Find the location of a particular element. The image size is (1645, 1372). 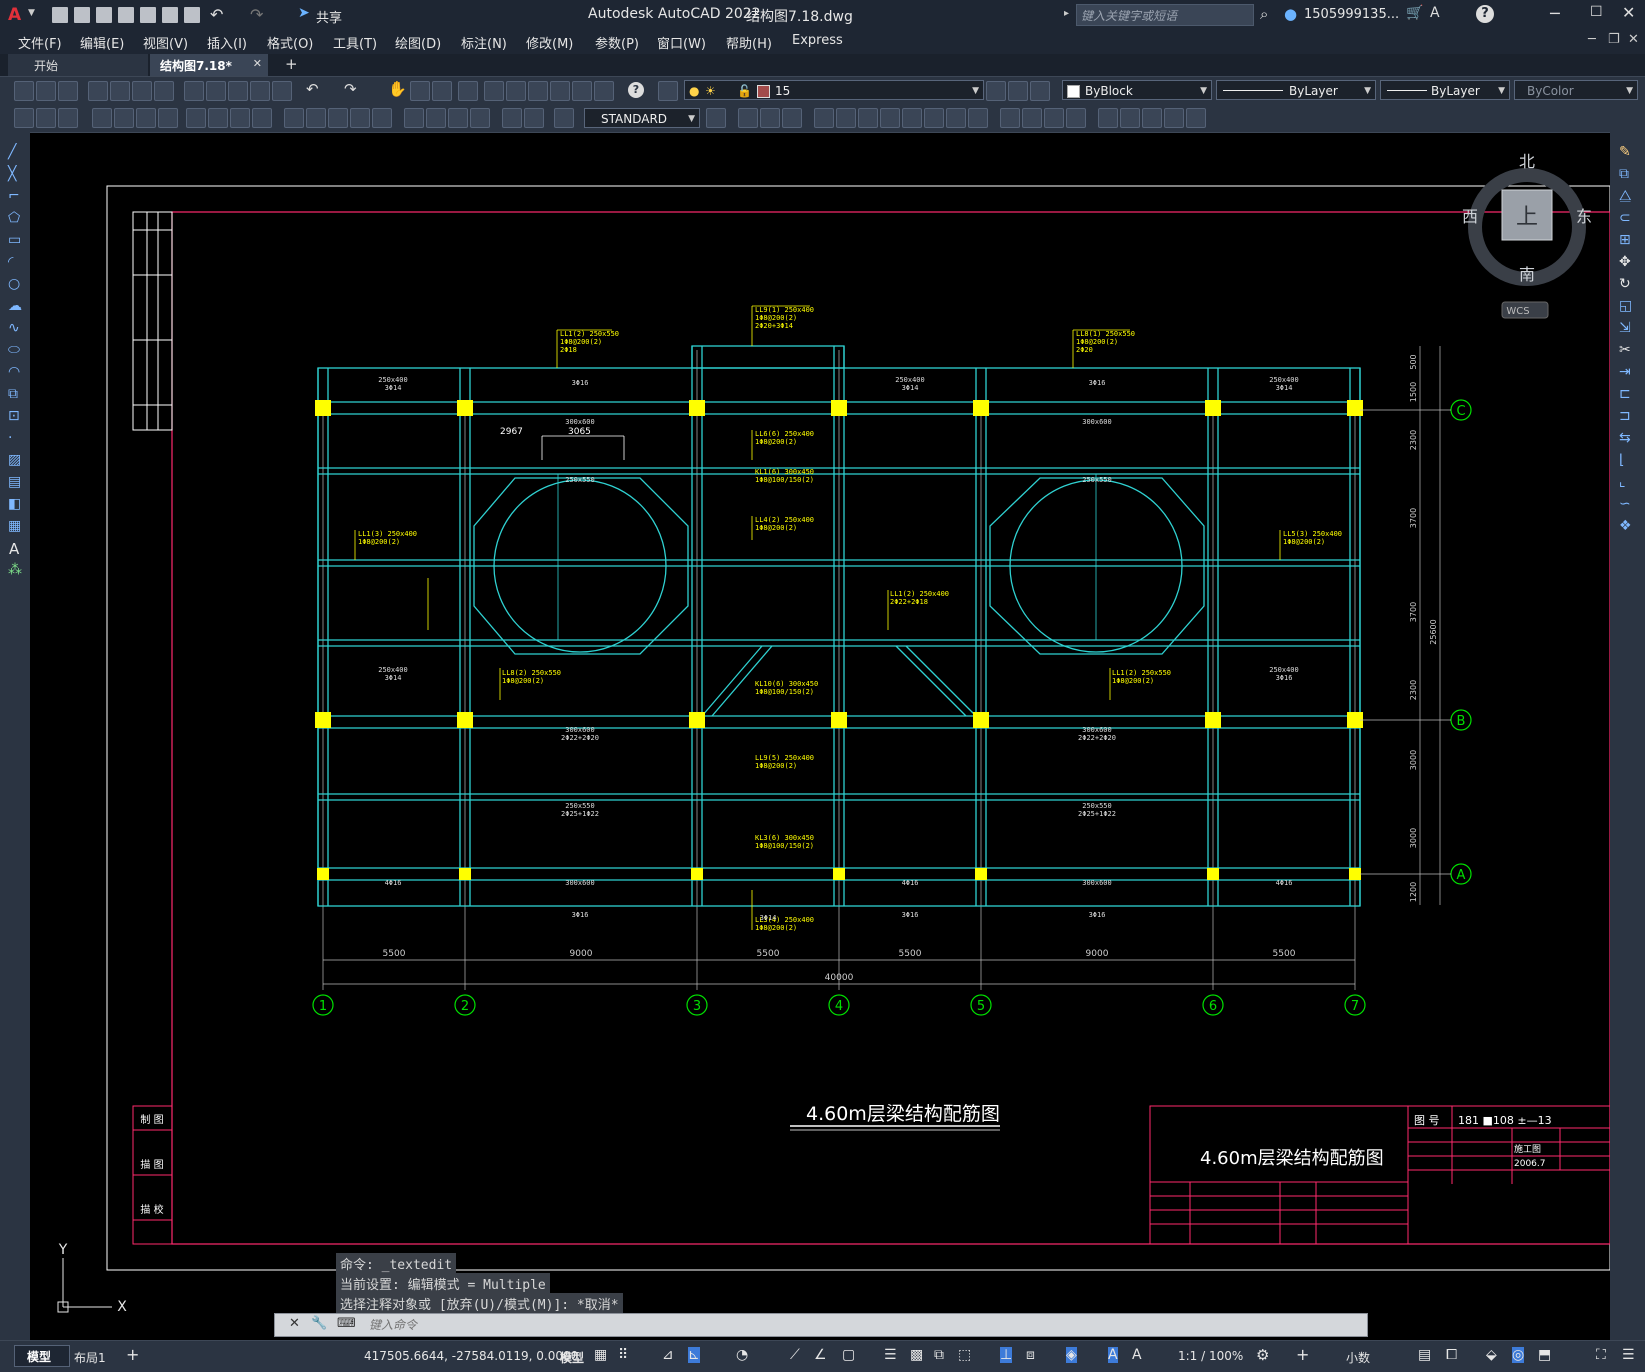

qnew-icon is located at coordinates (24, 91).